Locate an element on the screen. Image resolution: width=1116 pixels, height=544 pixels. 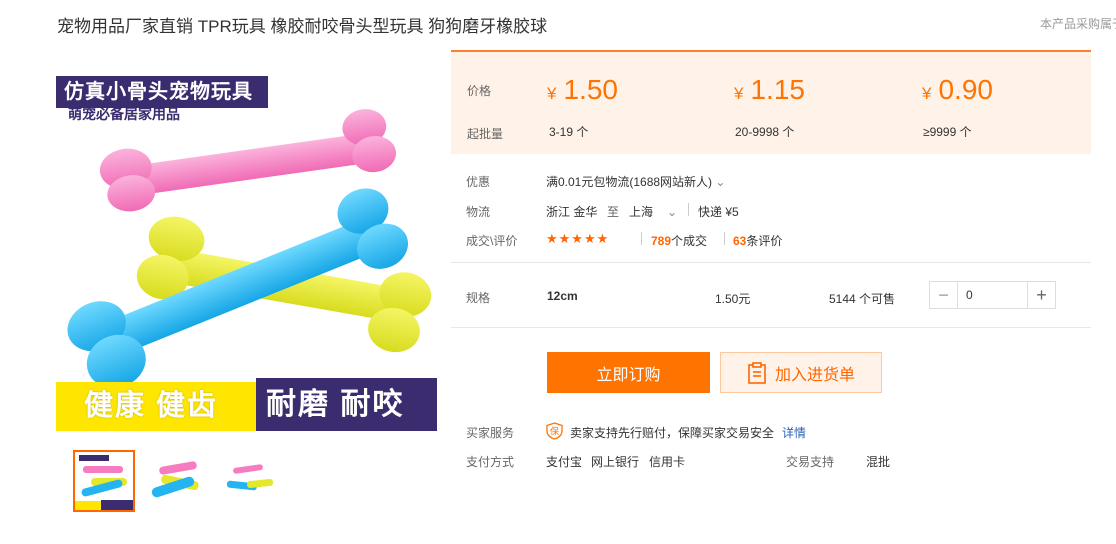
price-tier-2: ¥1.15 is located at coordinates (769, 90).